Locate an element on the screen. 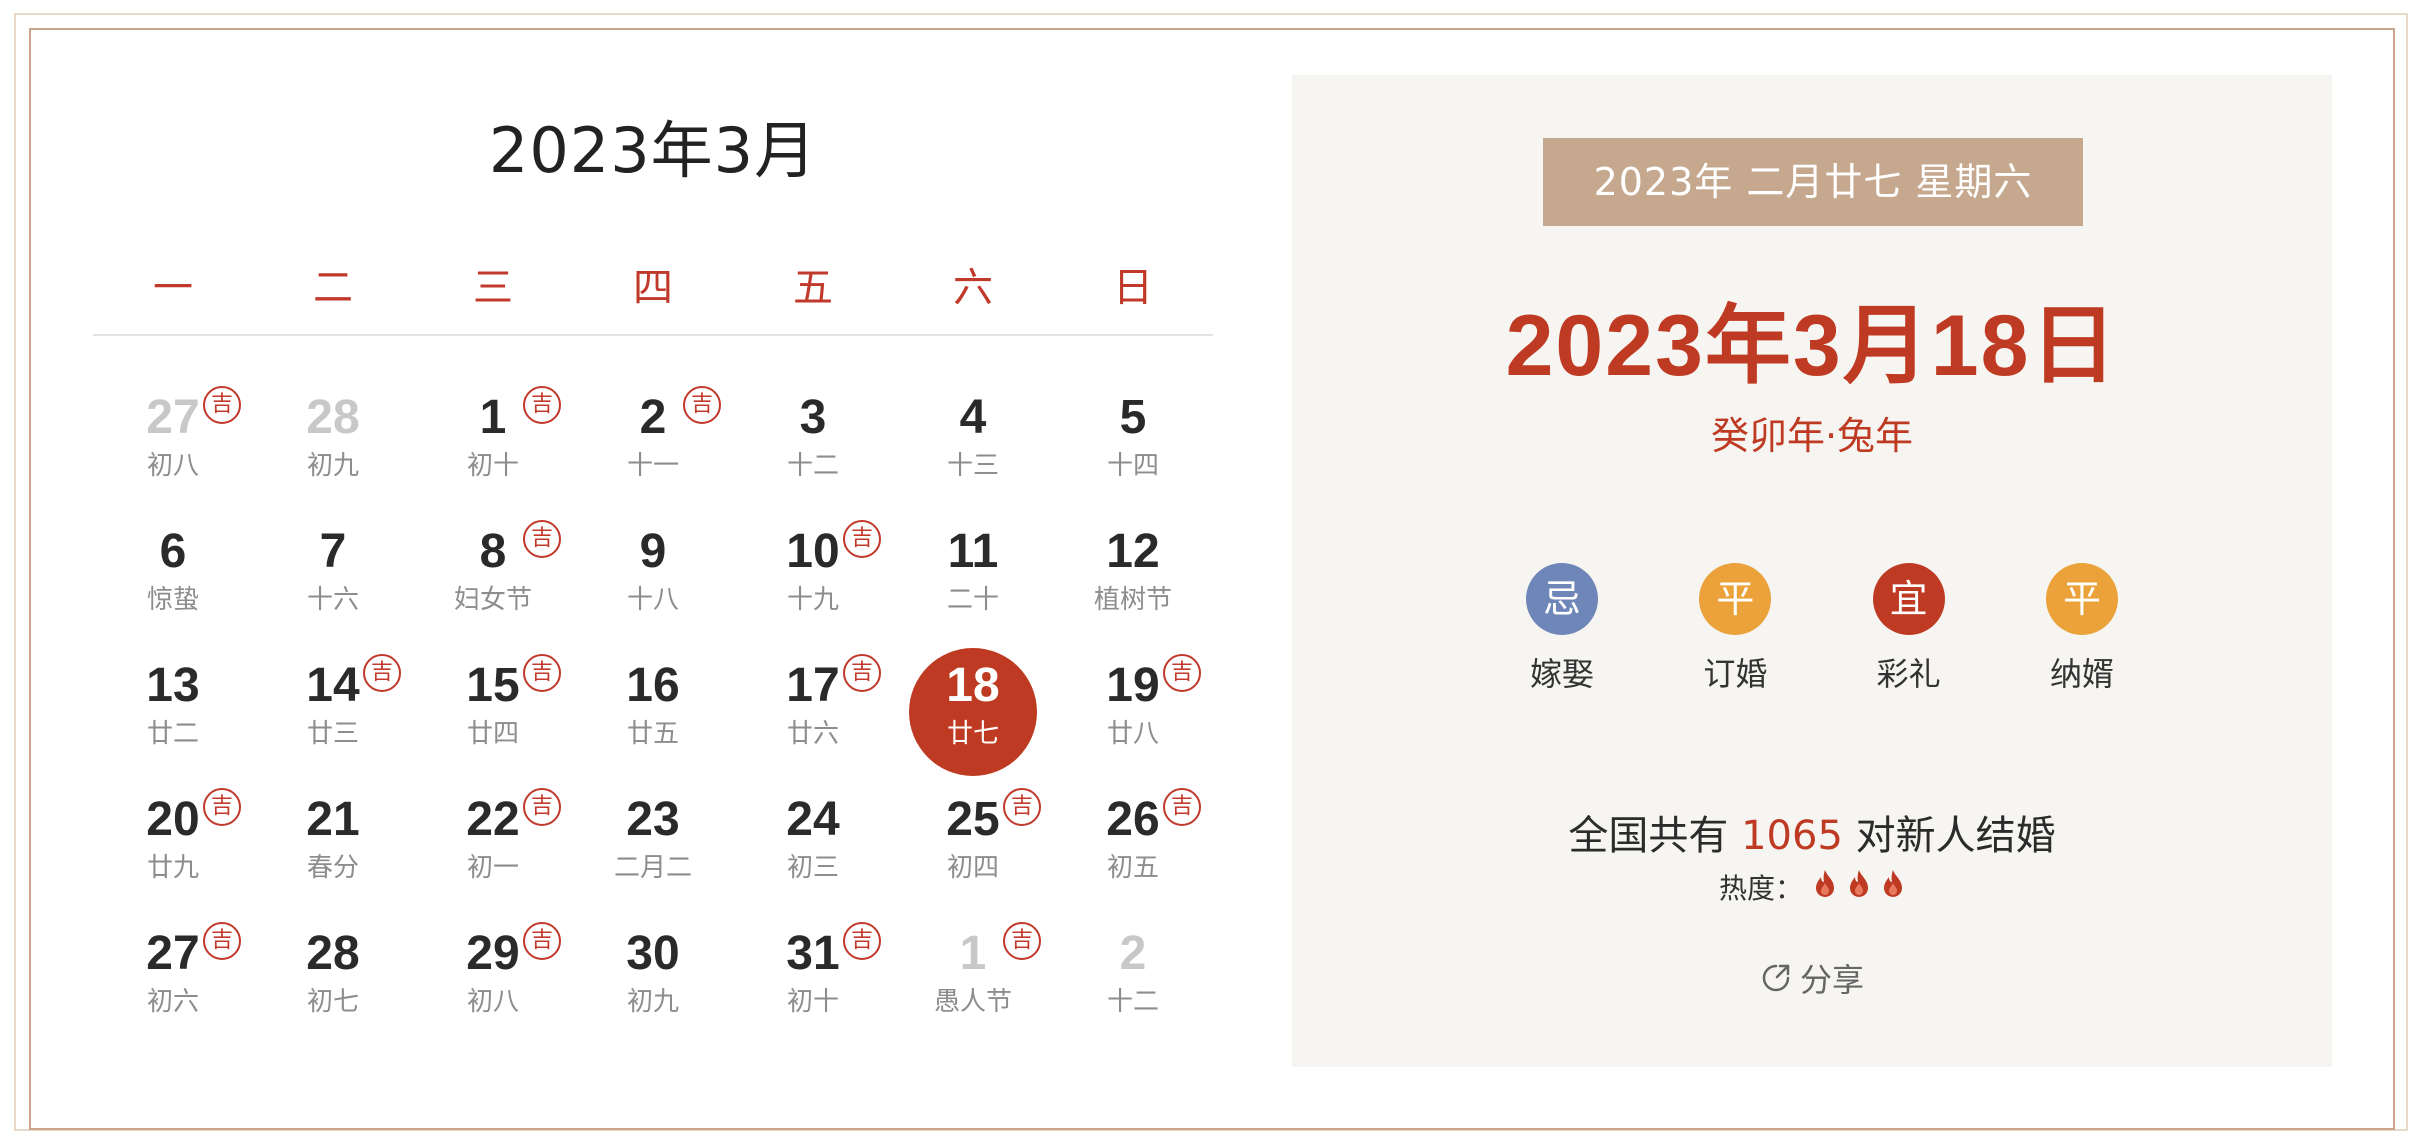  lunar-day: 二十 is located at coordinates (972, 600).